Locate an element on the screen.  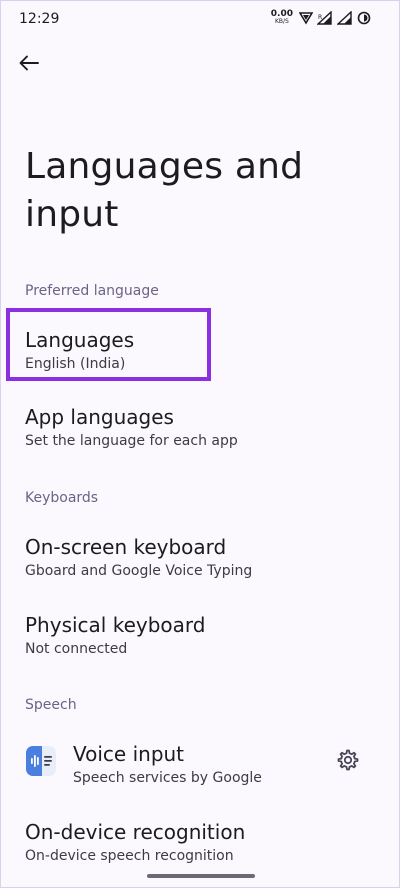
languages-title: Languages is located at coordinates (80, 340).